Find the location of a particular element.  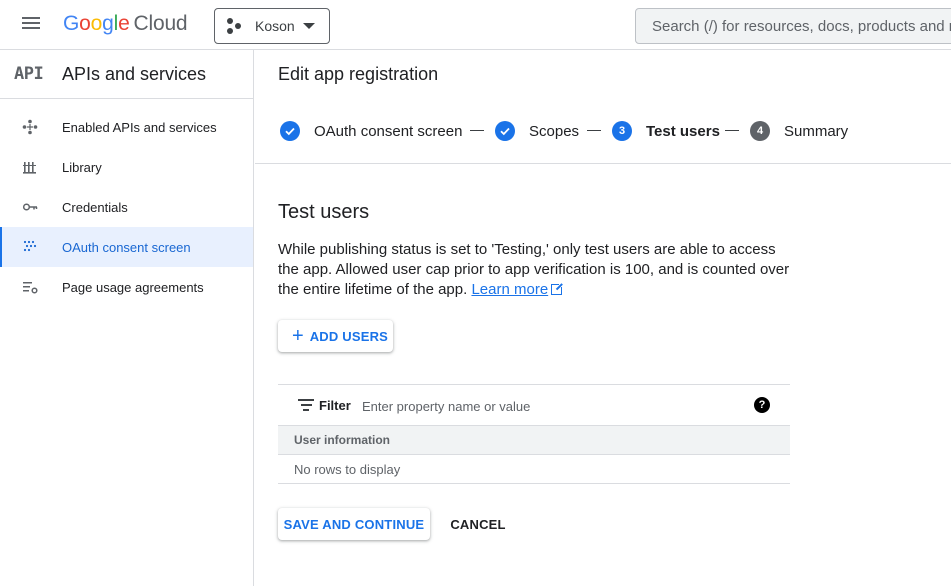

step-oauth-consent: OAuth consent screen is located at coordinates (371, 131).